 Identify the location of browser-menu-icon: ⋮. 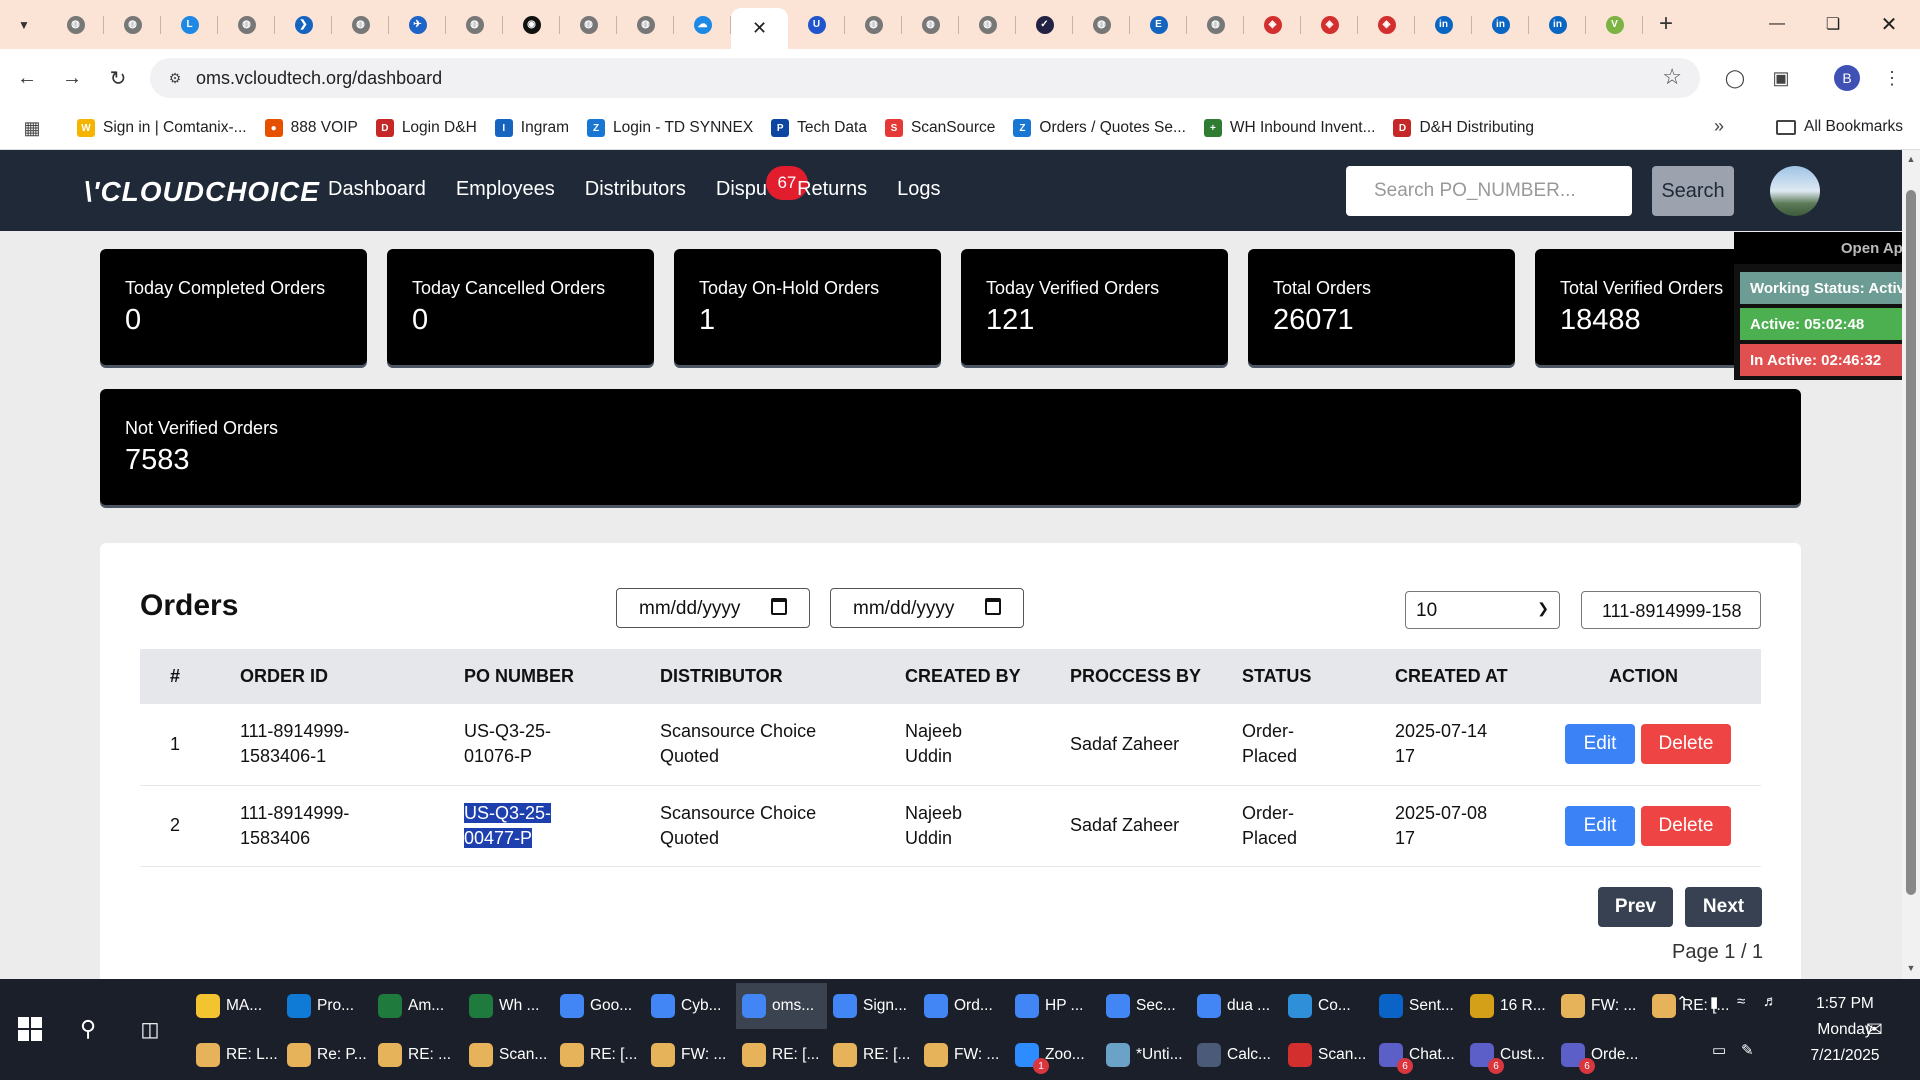
(1892, 78).